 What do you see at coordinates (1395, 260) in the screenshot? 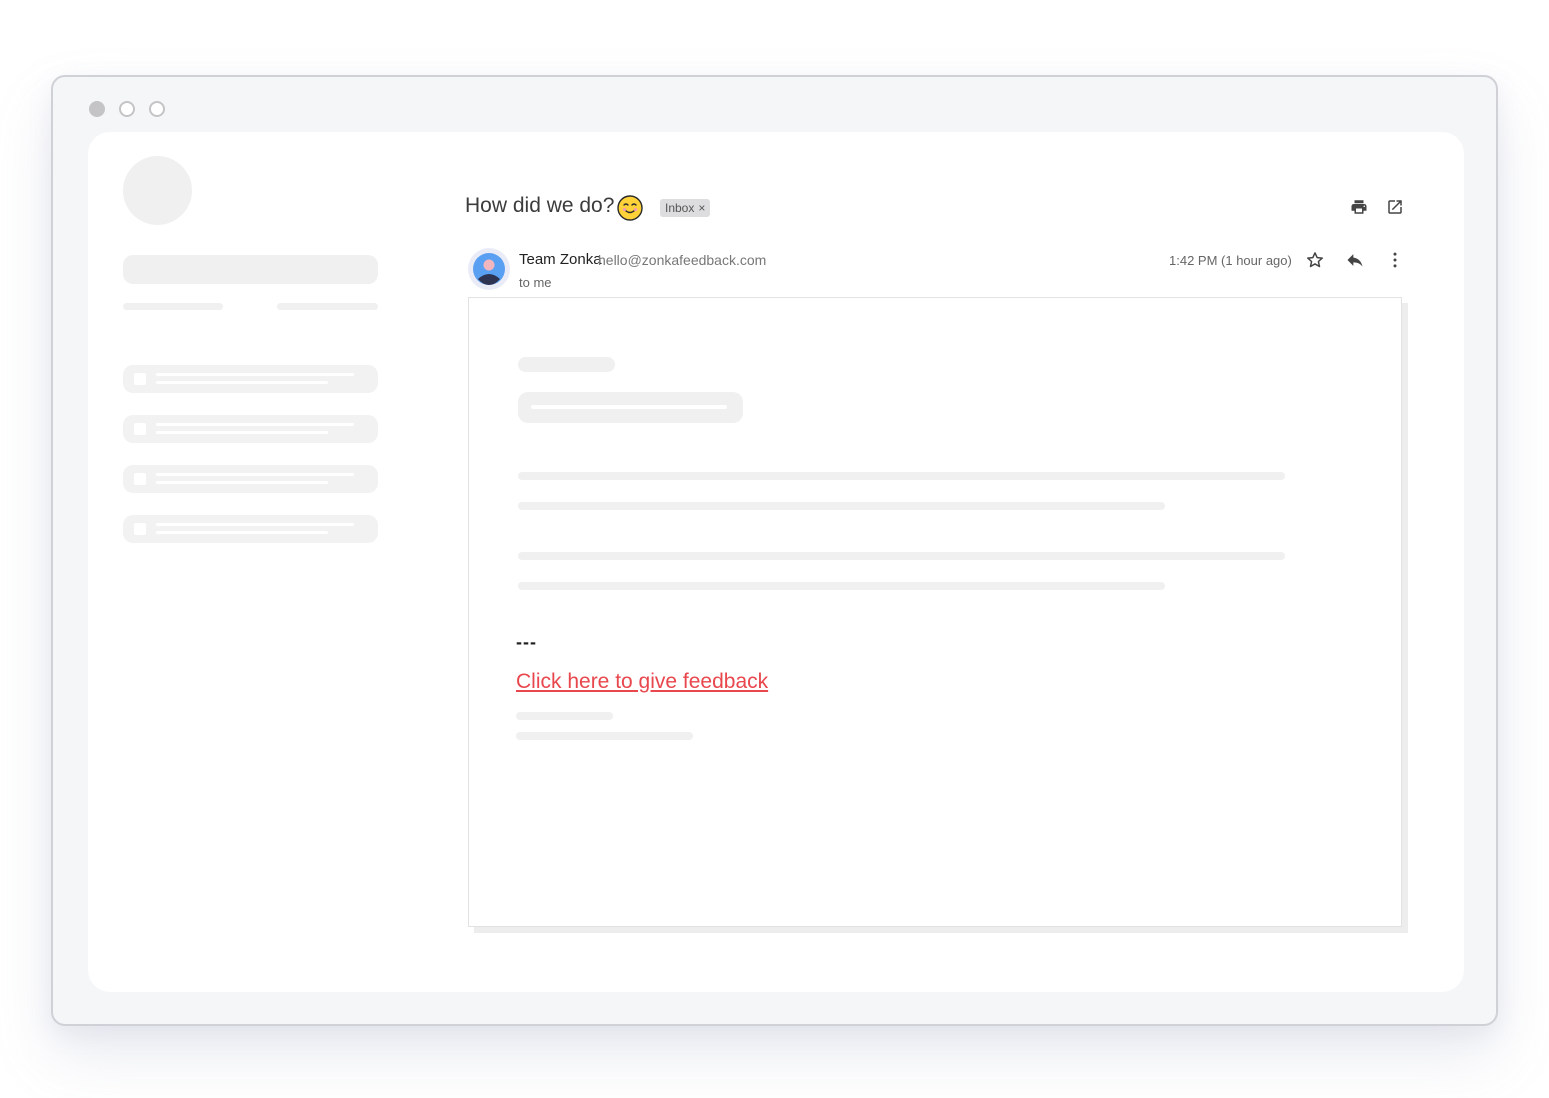
I see `more-vert-icon` at bounding box center [1395, 260].